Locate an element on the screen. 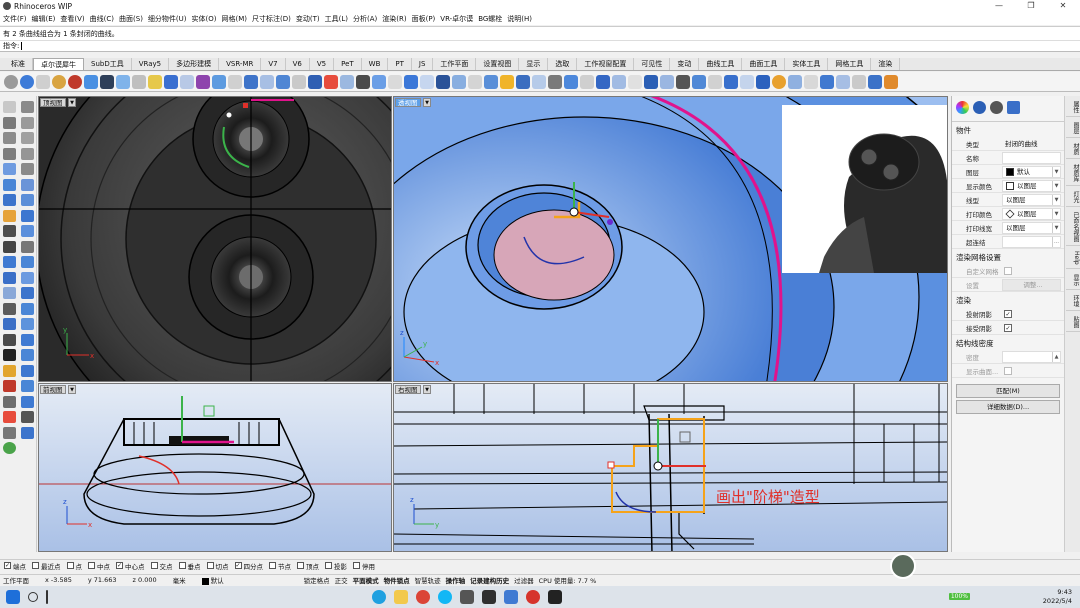 Image resolution: width=1080 pixels, height=608 pixels. boolean-union-icon is located at coordinates (427, 81).